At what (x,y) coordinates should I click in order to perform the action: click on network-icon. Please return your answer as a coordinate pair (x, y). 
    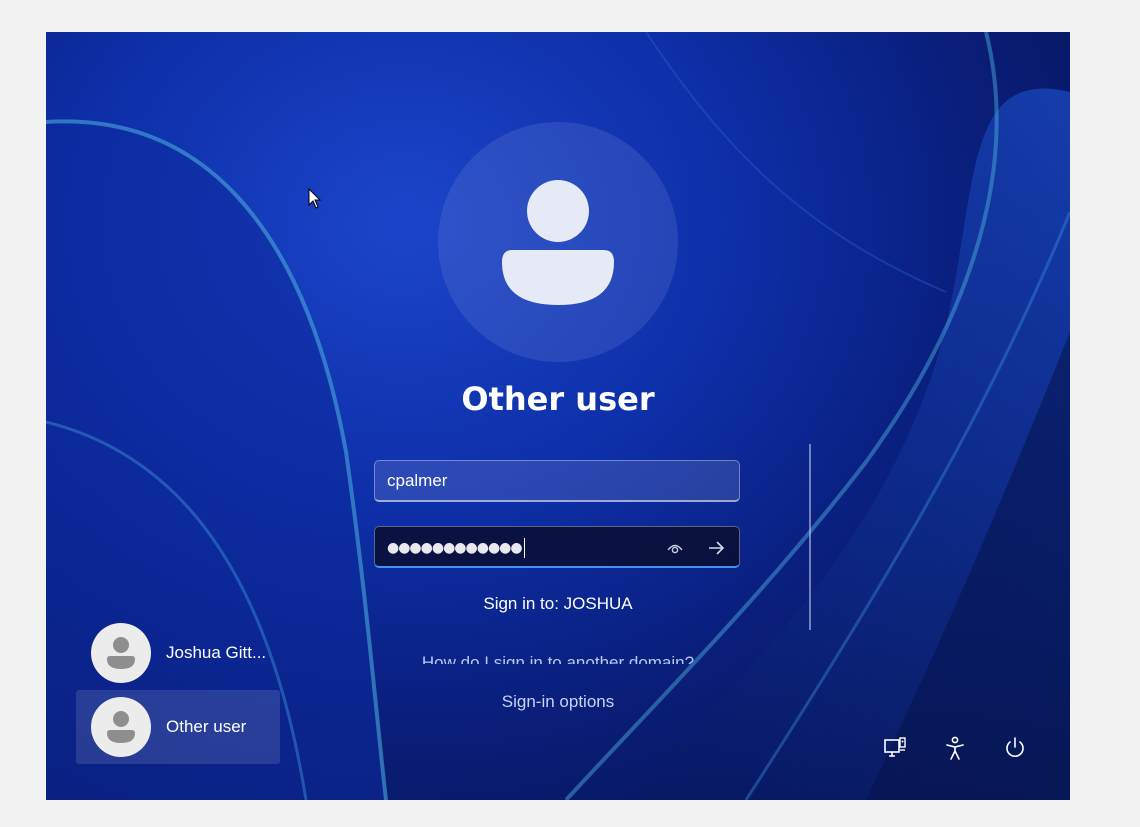
    Looking at the image, I should click on (895, 748).